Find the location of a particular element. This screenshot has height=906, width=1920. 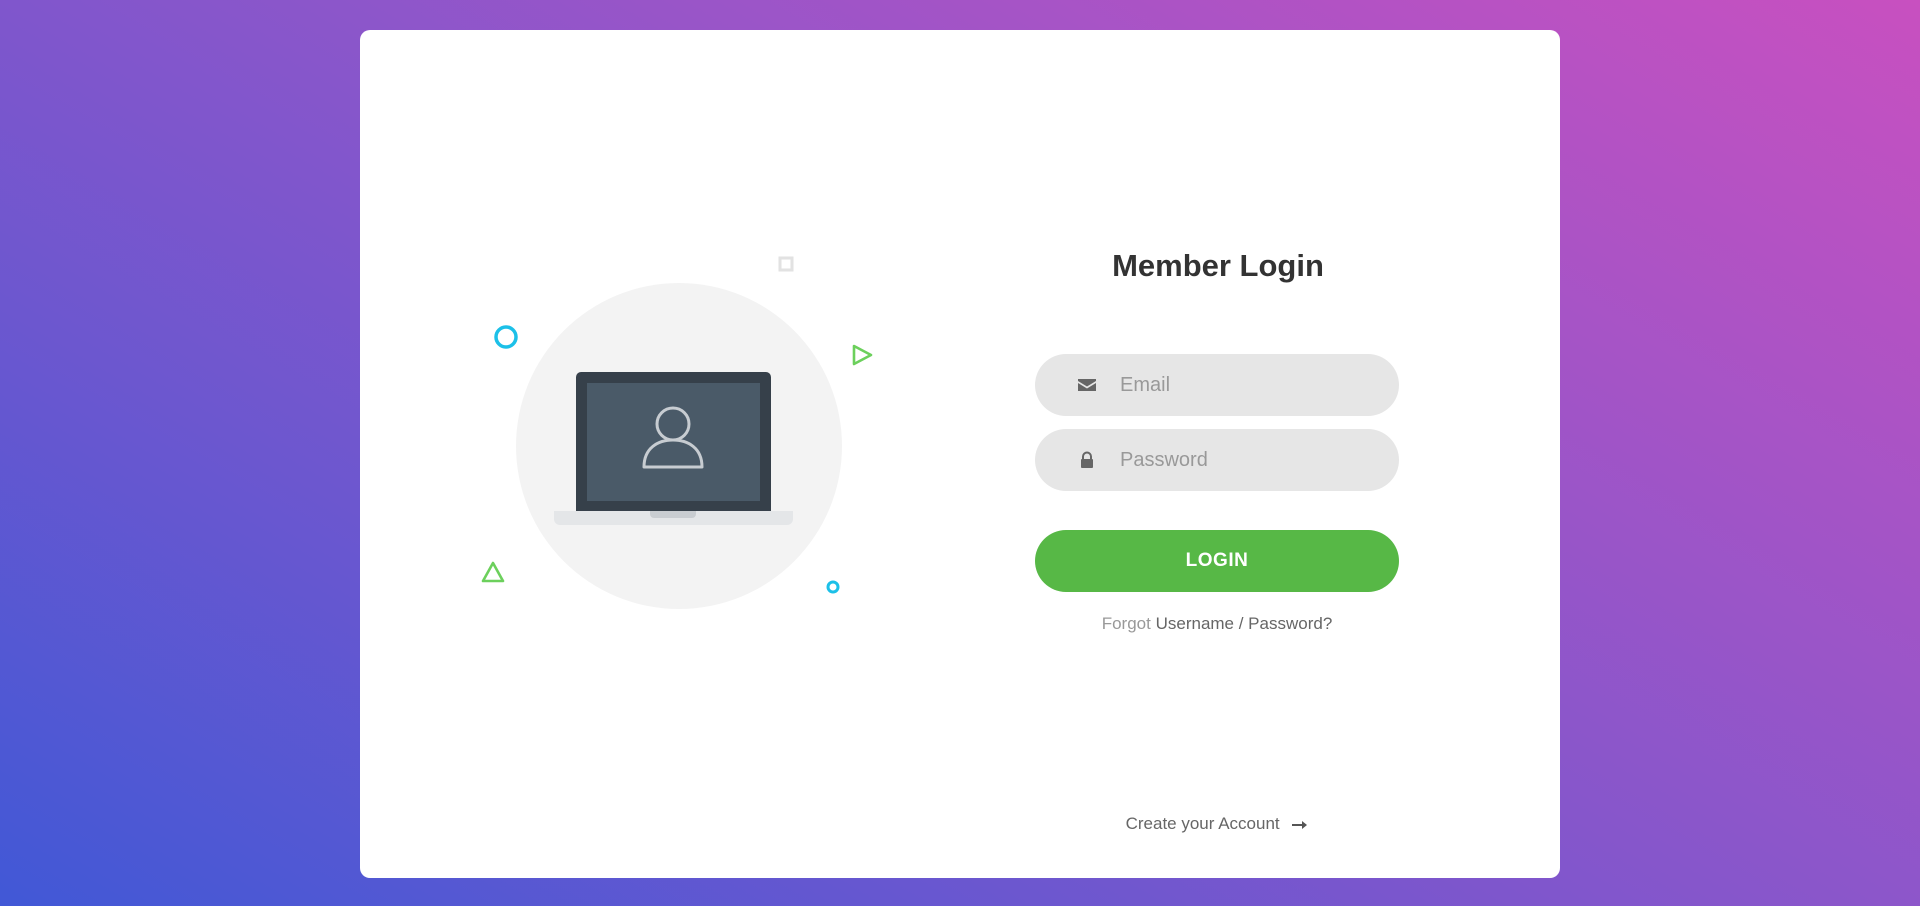

password-input is located at coordinates (1250, 460).